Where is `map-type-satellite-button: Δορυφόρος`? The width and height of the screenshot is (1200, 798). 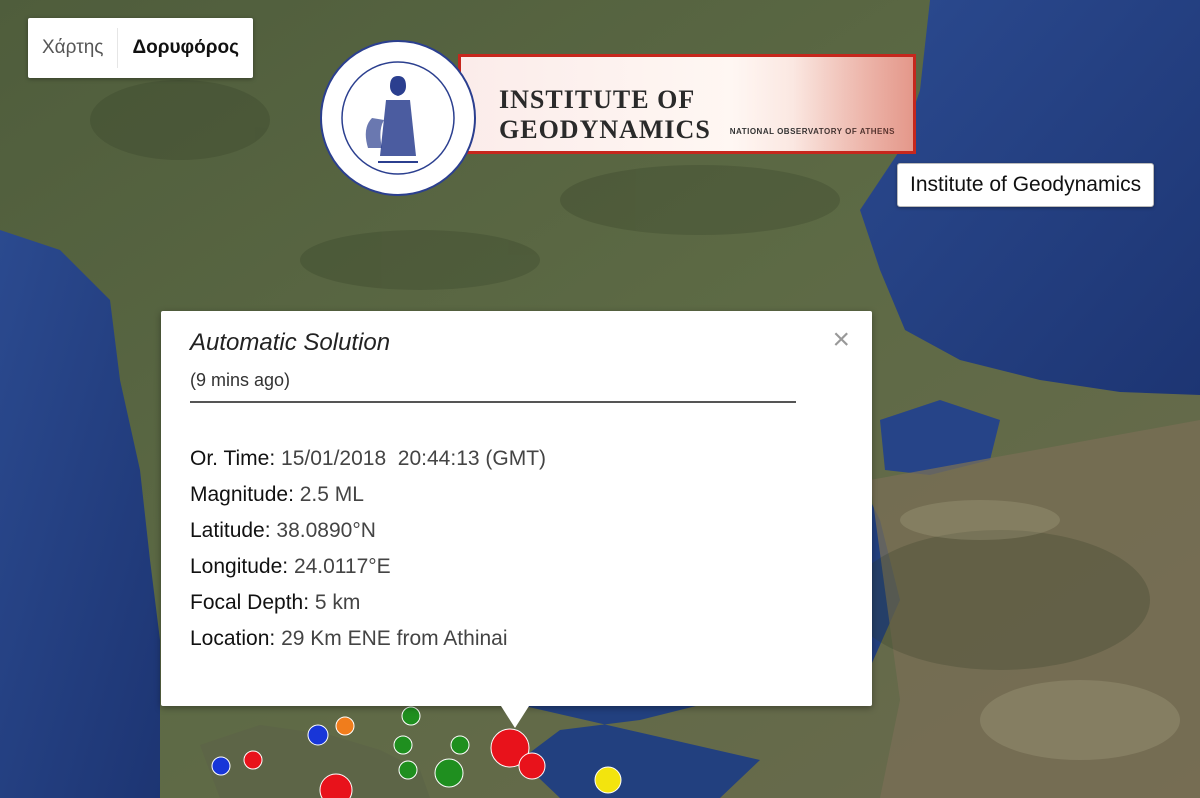 map-type-satellite-button: Δορυφόρος is located at coordinates (185, 48).